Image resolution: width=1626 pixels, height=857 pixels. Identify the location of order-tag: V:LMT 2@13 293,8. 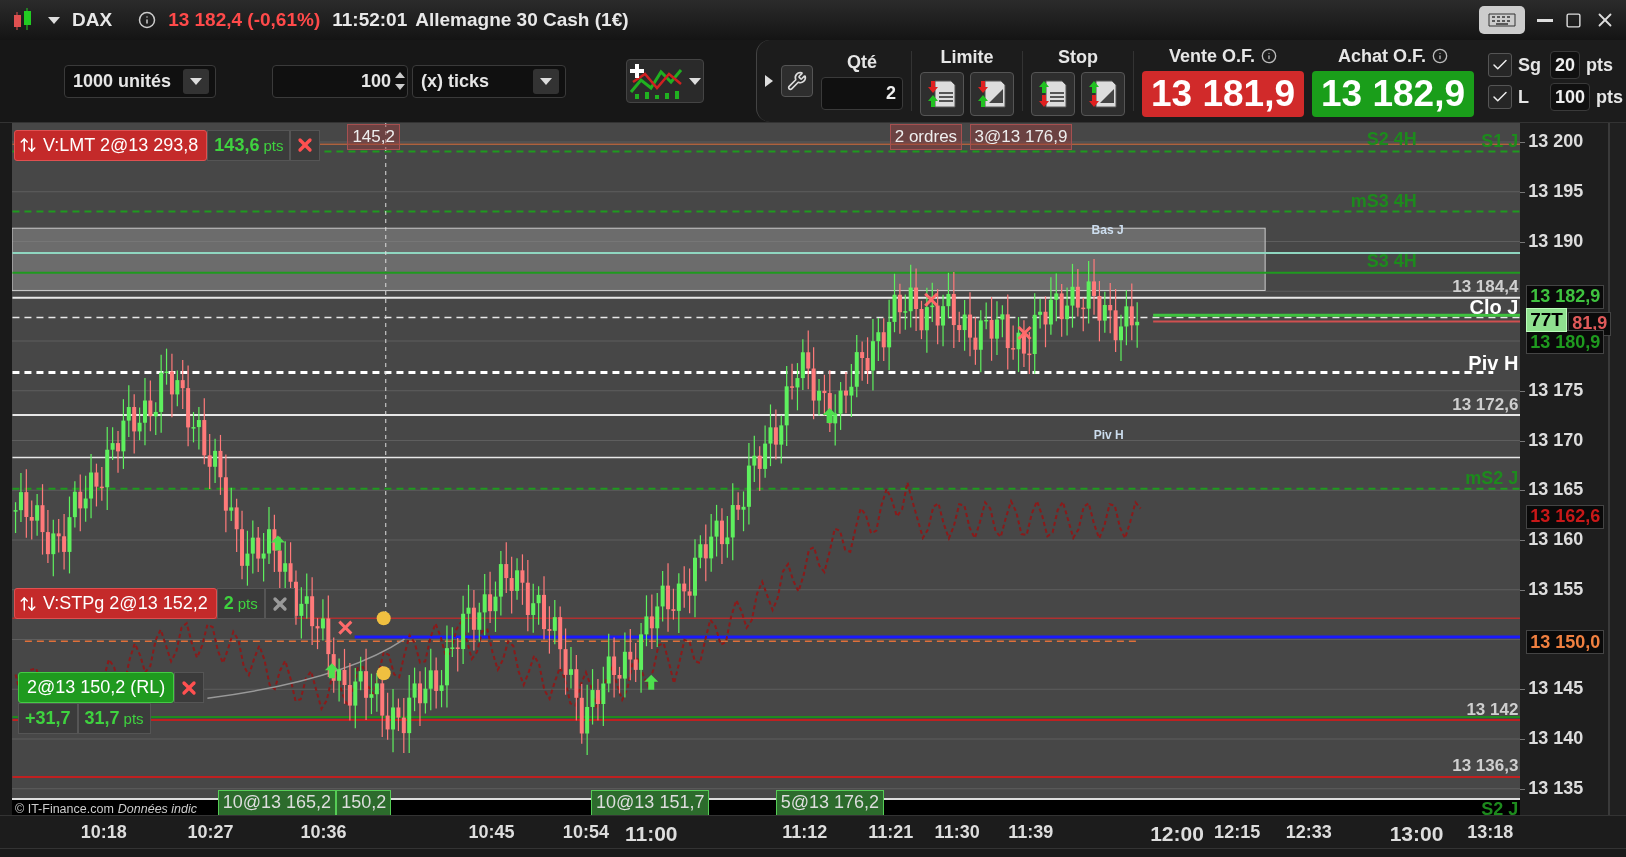
(111, 145).